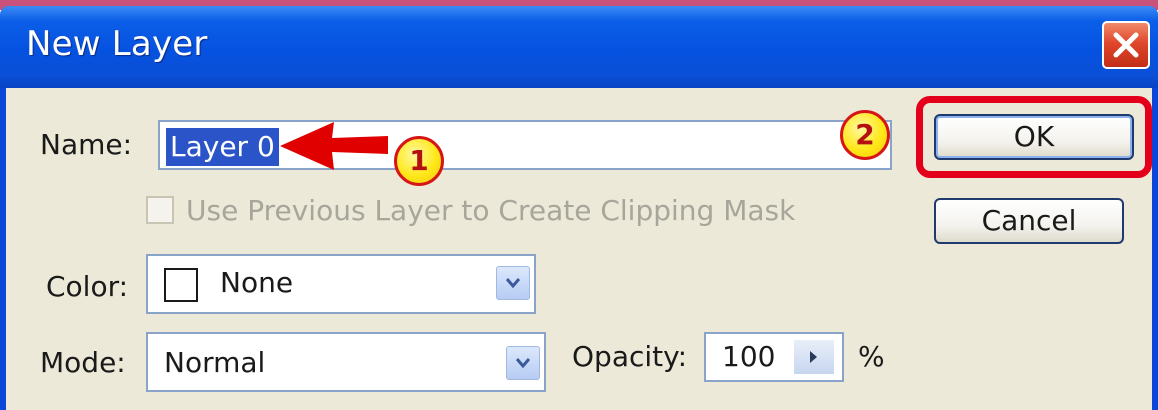 This screenshot has width=1158, height=410. What do you see at coordinates (630, 356) in the screenshot?
I see `opacity-label: Opacity:` at bounding box center [630, 356].